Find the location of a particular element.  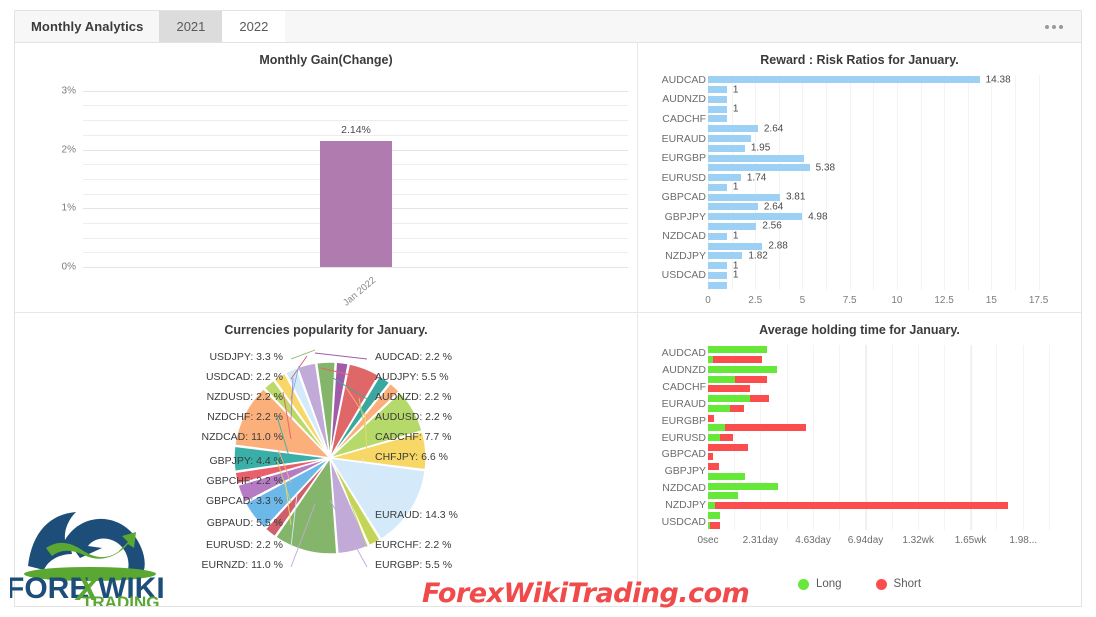

pie-slice-label: EURNZD: 11.0 % is located at coordinates (243, 565).